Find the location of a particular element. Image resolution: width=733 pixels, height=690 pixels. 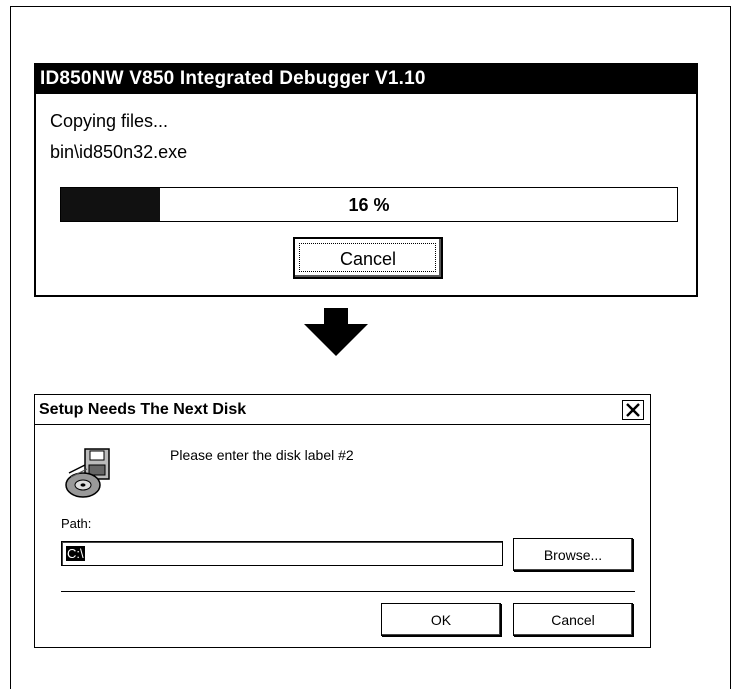

disk-cancel-label: Cancel is located at coordinates (573, 620).